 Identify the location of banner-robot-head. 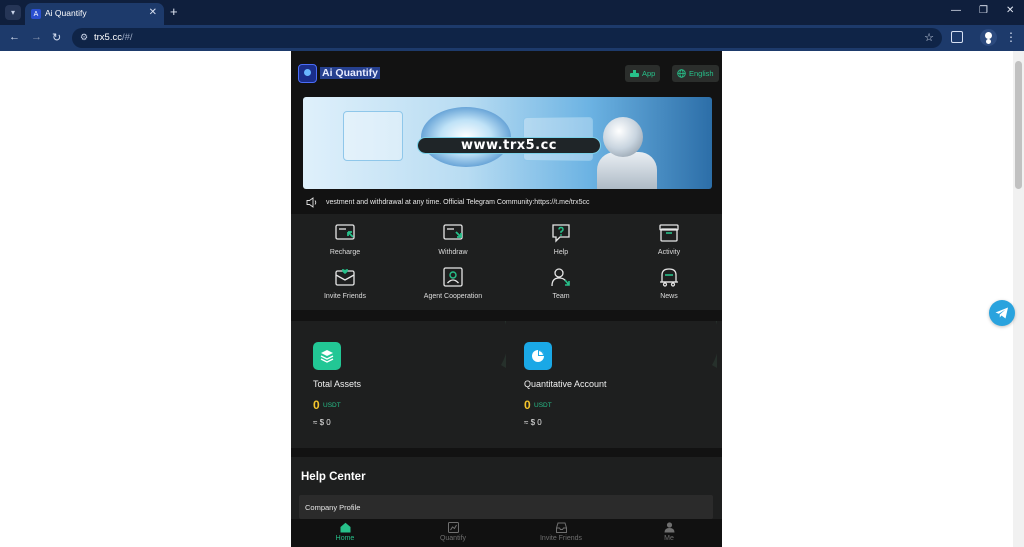
(623, 137).